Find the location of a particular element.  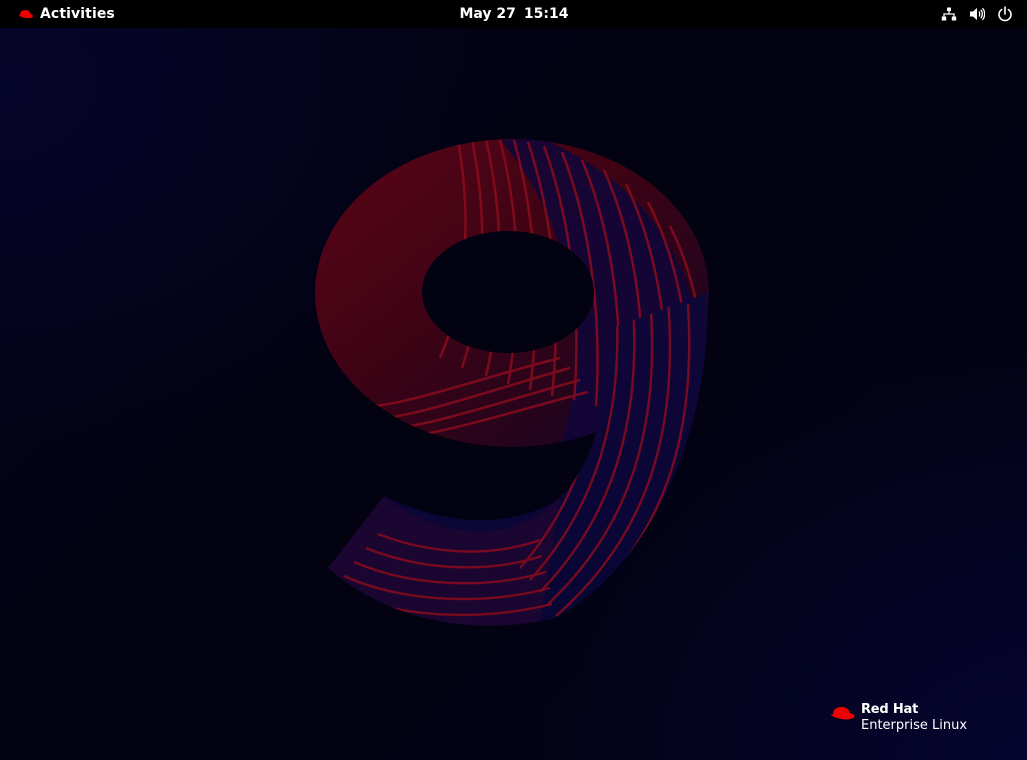

clock-button: May 27 15:14 is located at coordinates (514, 14).